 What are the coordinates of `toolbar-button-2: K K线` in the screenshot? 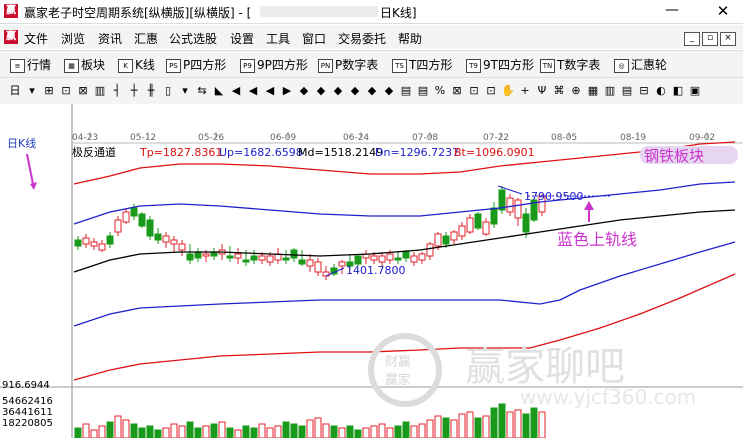 It's located at (136, 64).